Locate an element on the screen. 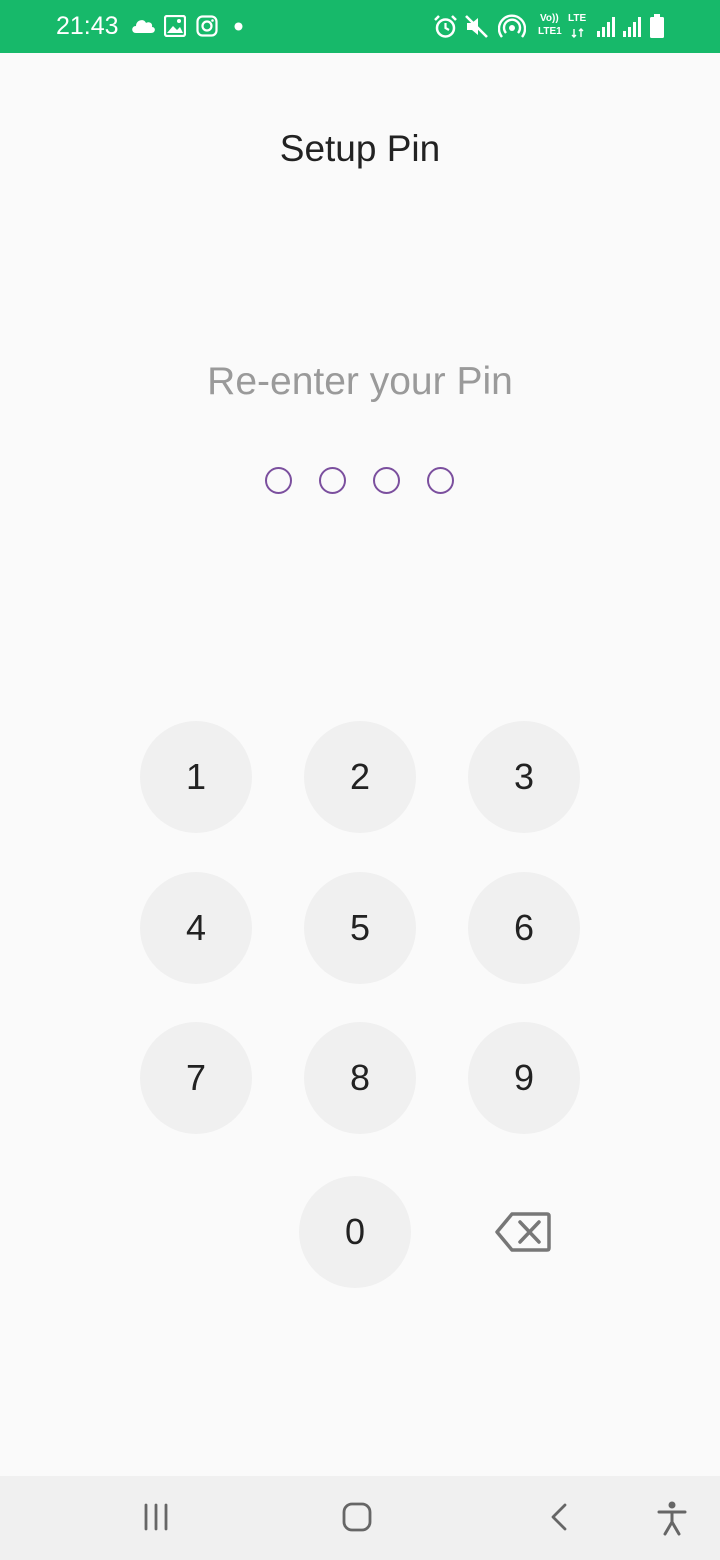 The width and height of the screenshot is (720, 1560). key-7: 7 is located at coordinates (196, 1078).